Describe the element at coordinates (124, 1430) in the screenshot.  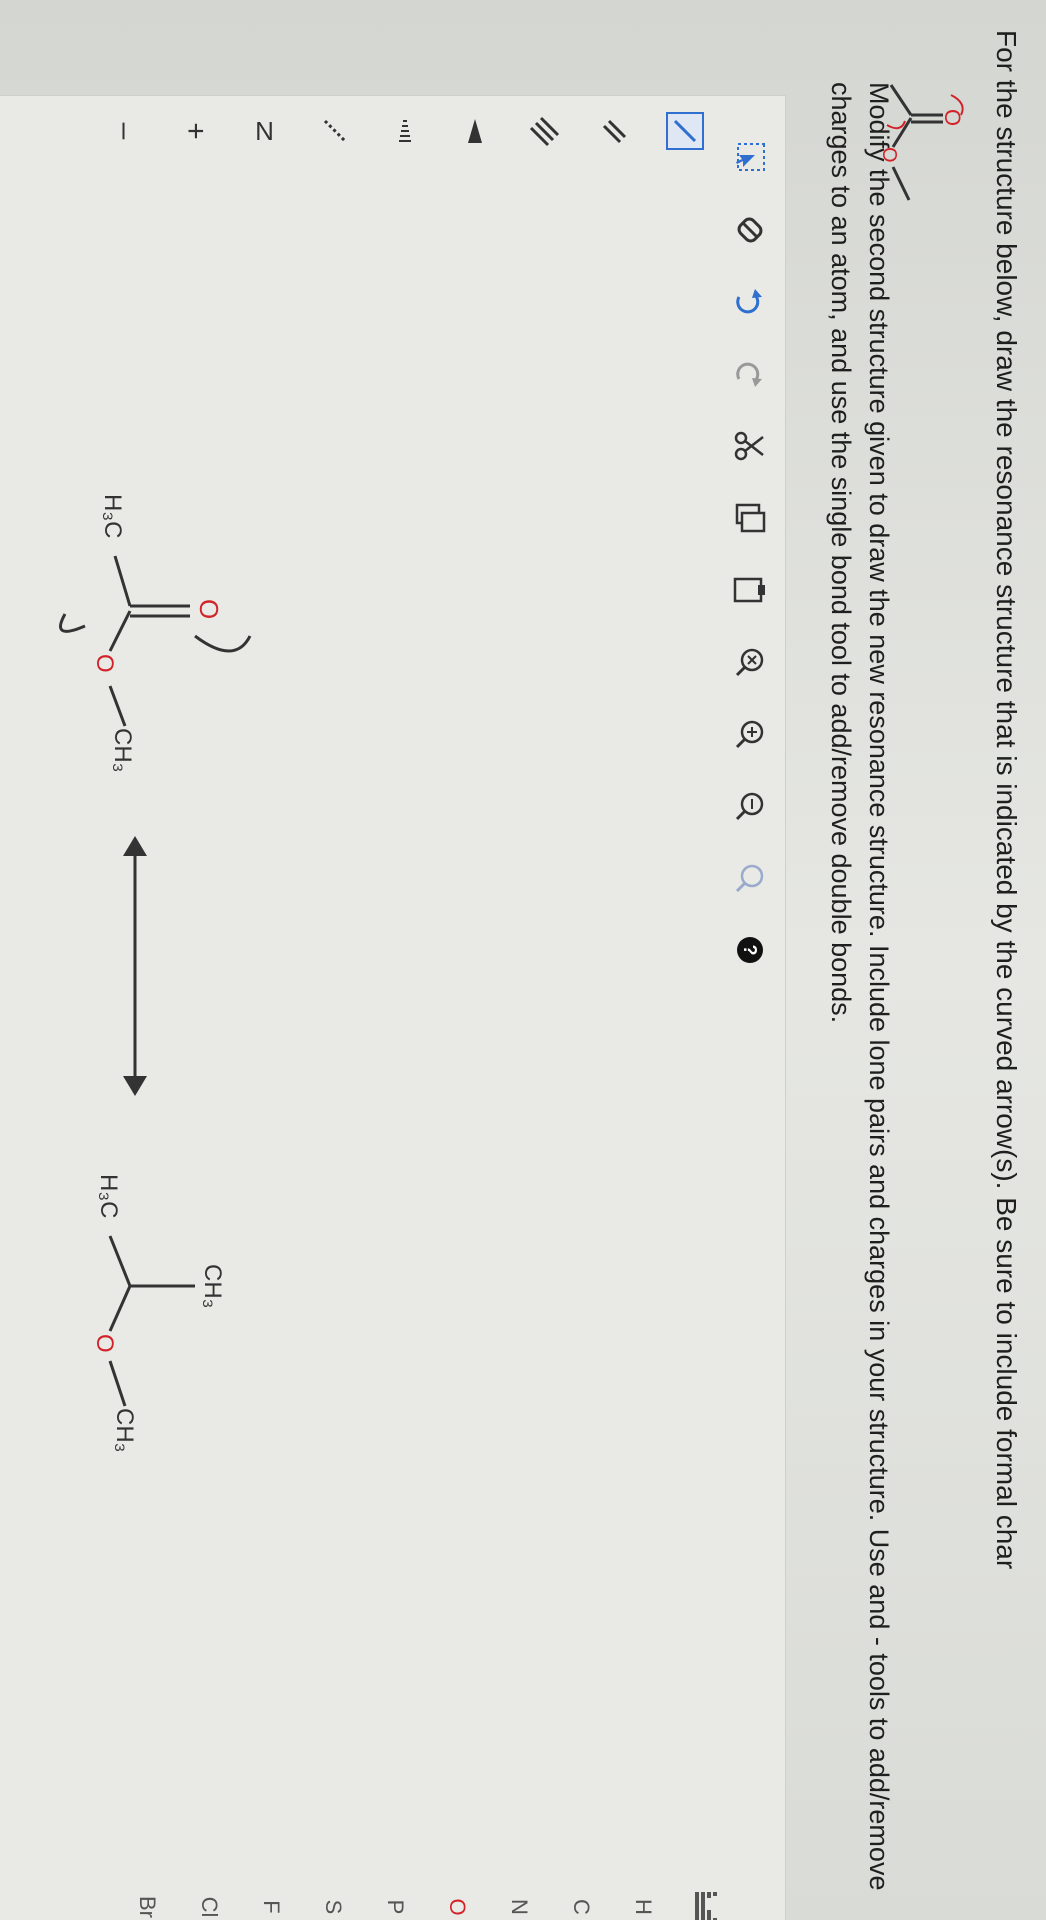
I see `structure2-ch3: CH₃` at that location.